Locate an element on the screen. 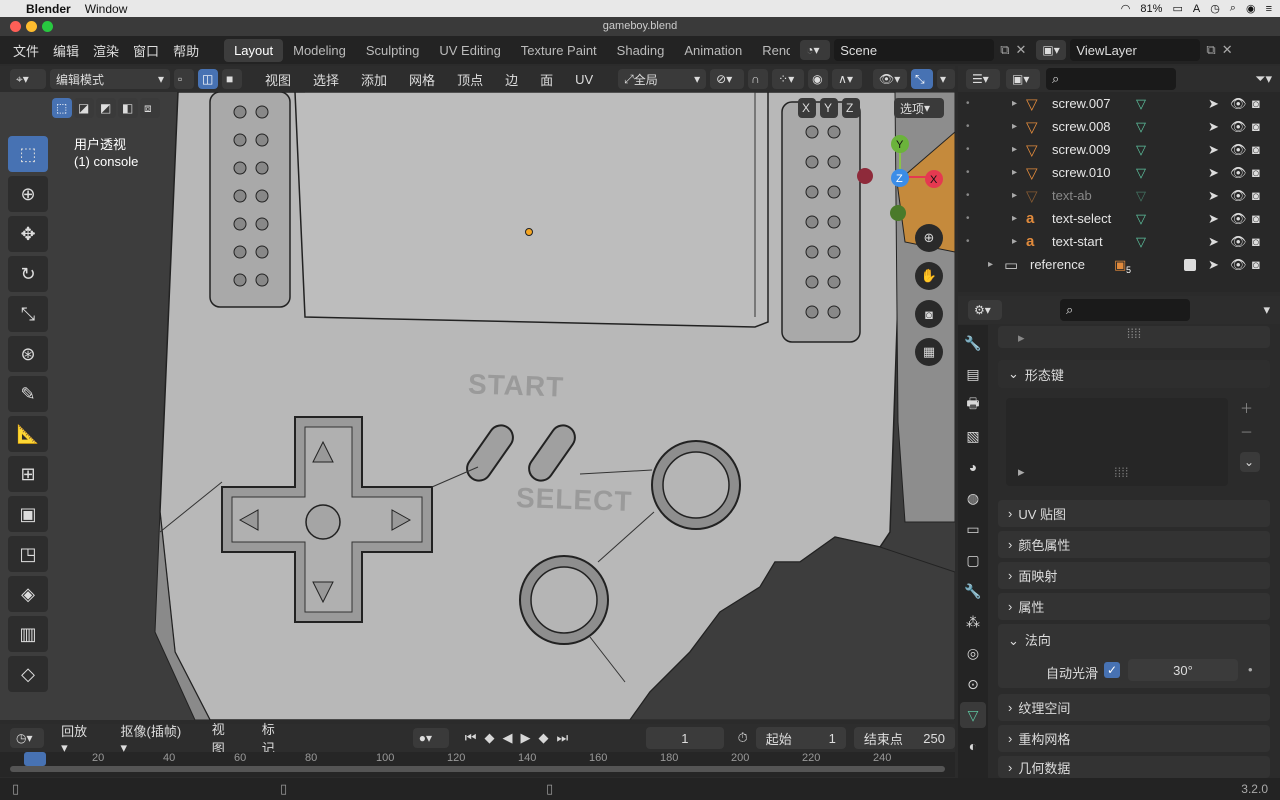 The height and width of the screenshot is (800, 1280). inset-icon: ◳ is located at coordinates (28, 554).